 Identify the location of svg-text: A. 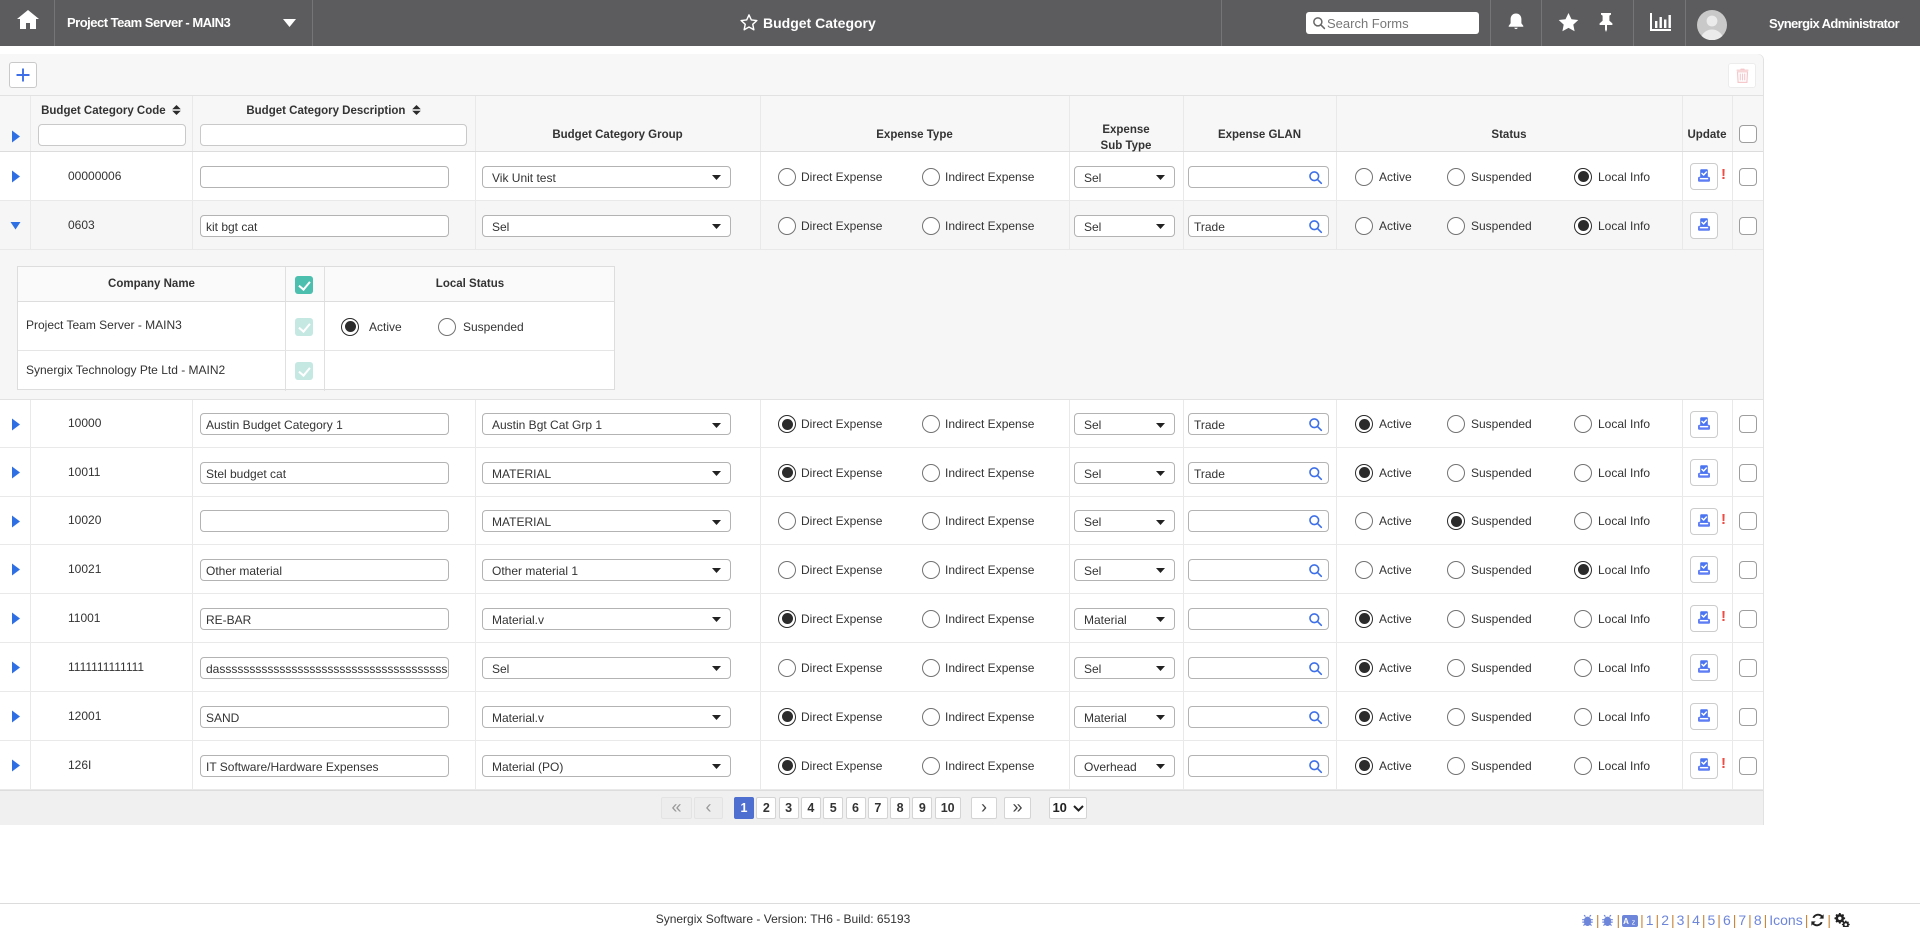
(1626, 921).